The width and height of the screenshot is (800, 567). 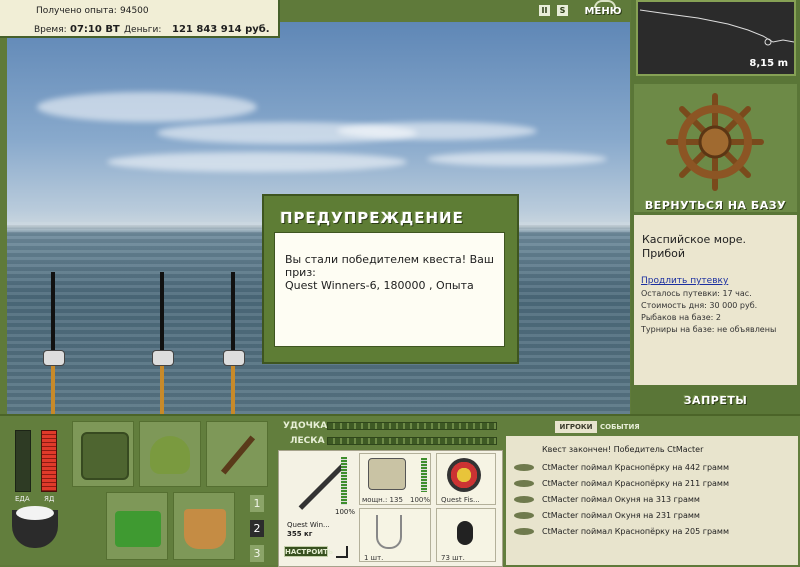 I want to click on inventory-slot-tool, so click(x=237, y=454).